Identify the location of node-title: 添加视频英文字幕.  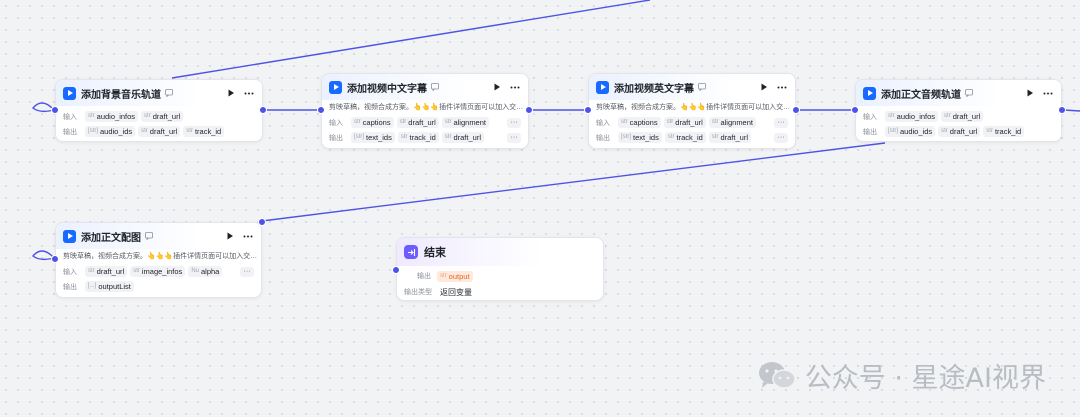
(654, 89).